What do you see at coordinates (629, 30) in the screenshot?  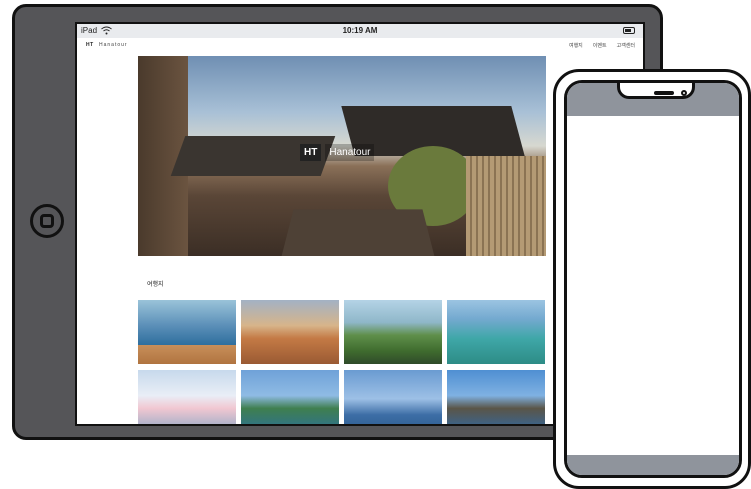 I see `battery-icon` at bounding box center [629, 30].